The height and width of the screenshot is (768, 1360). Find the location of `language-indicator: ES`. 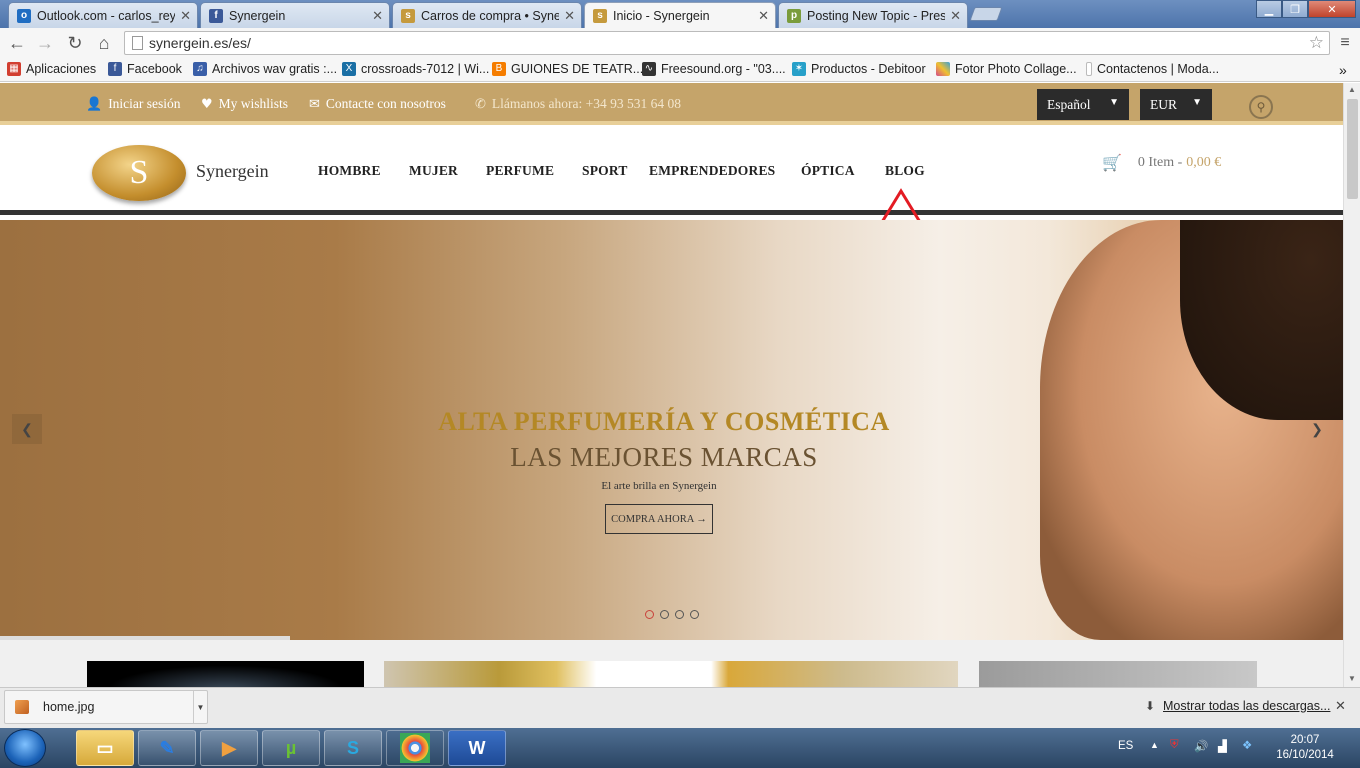

language-indicator: ES is located at coordinates (1125, 746).